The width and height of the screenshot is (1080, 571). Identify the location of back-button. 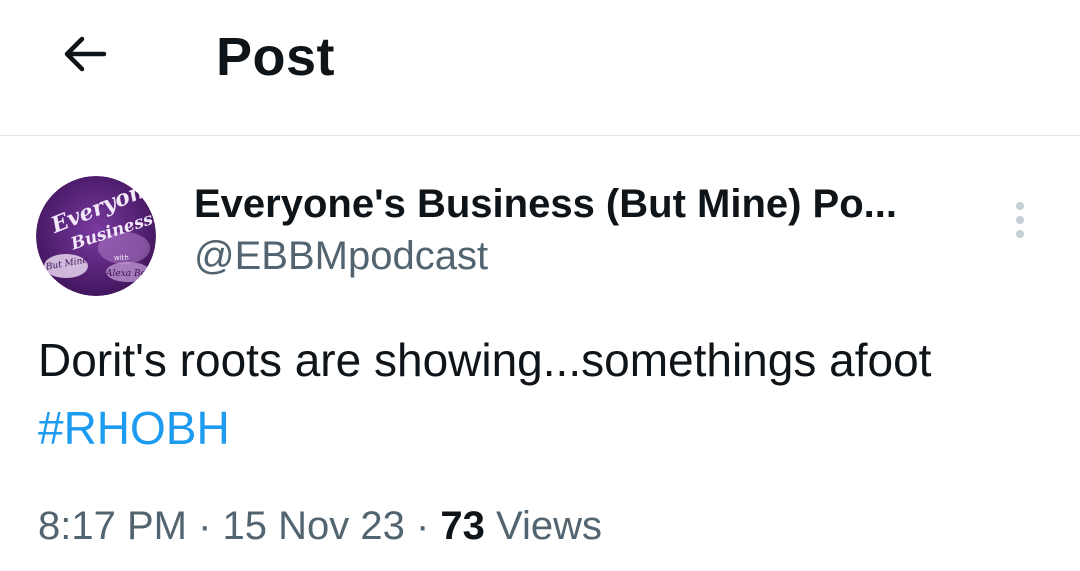
(84, 54).